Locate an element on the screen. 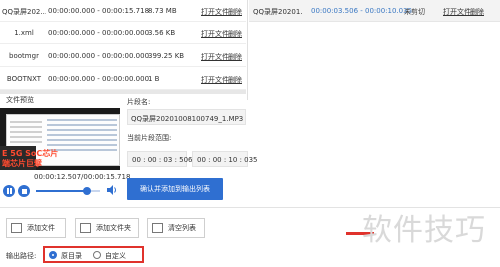 The width and height of the screenshot is (500, 267). clip-name-field: QQ录屏20201008100749_1.MP3 is located at coordinates (186, 117).